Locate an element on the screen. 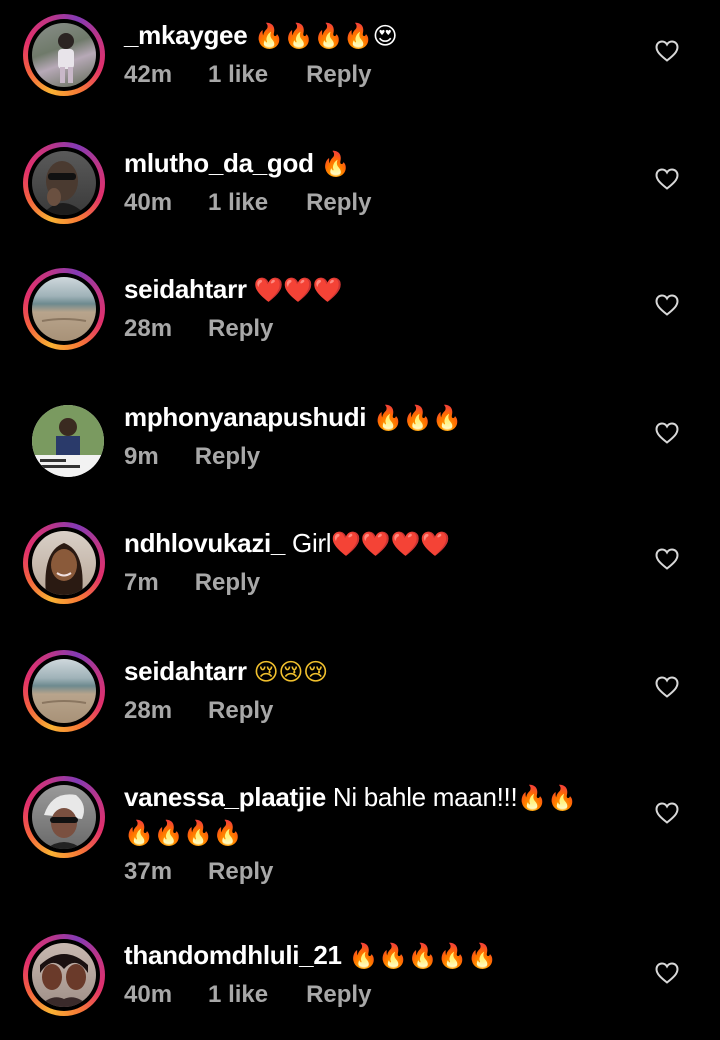  comment-emoji: ❤️❤️❤️ is located at coordinates (298, 290).